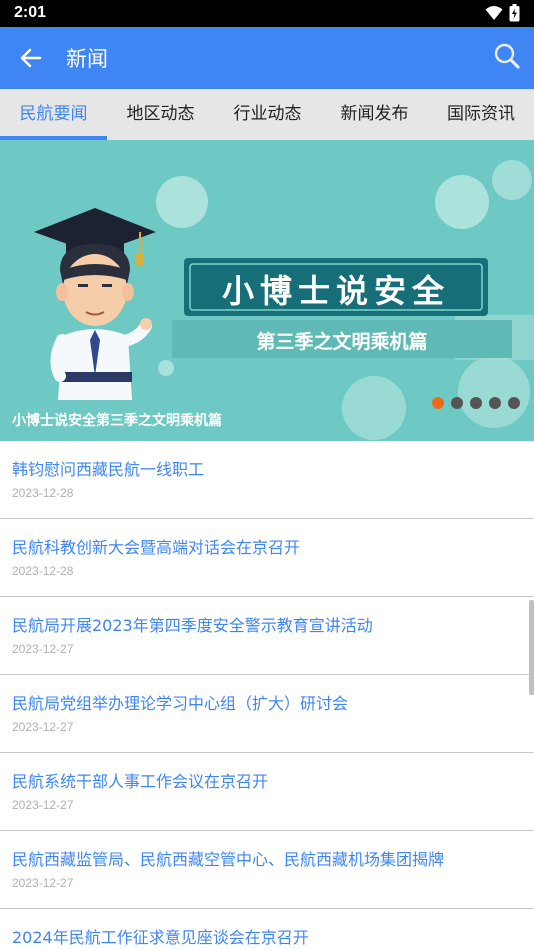  Describe the element at coordinates (140, 781) in the screenshot. I see `news-title: 民航系统干部人事工作会议在京召开` at that location.